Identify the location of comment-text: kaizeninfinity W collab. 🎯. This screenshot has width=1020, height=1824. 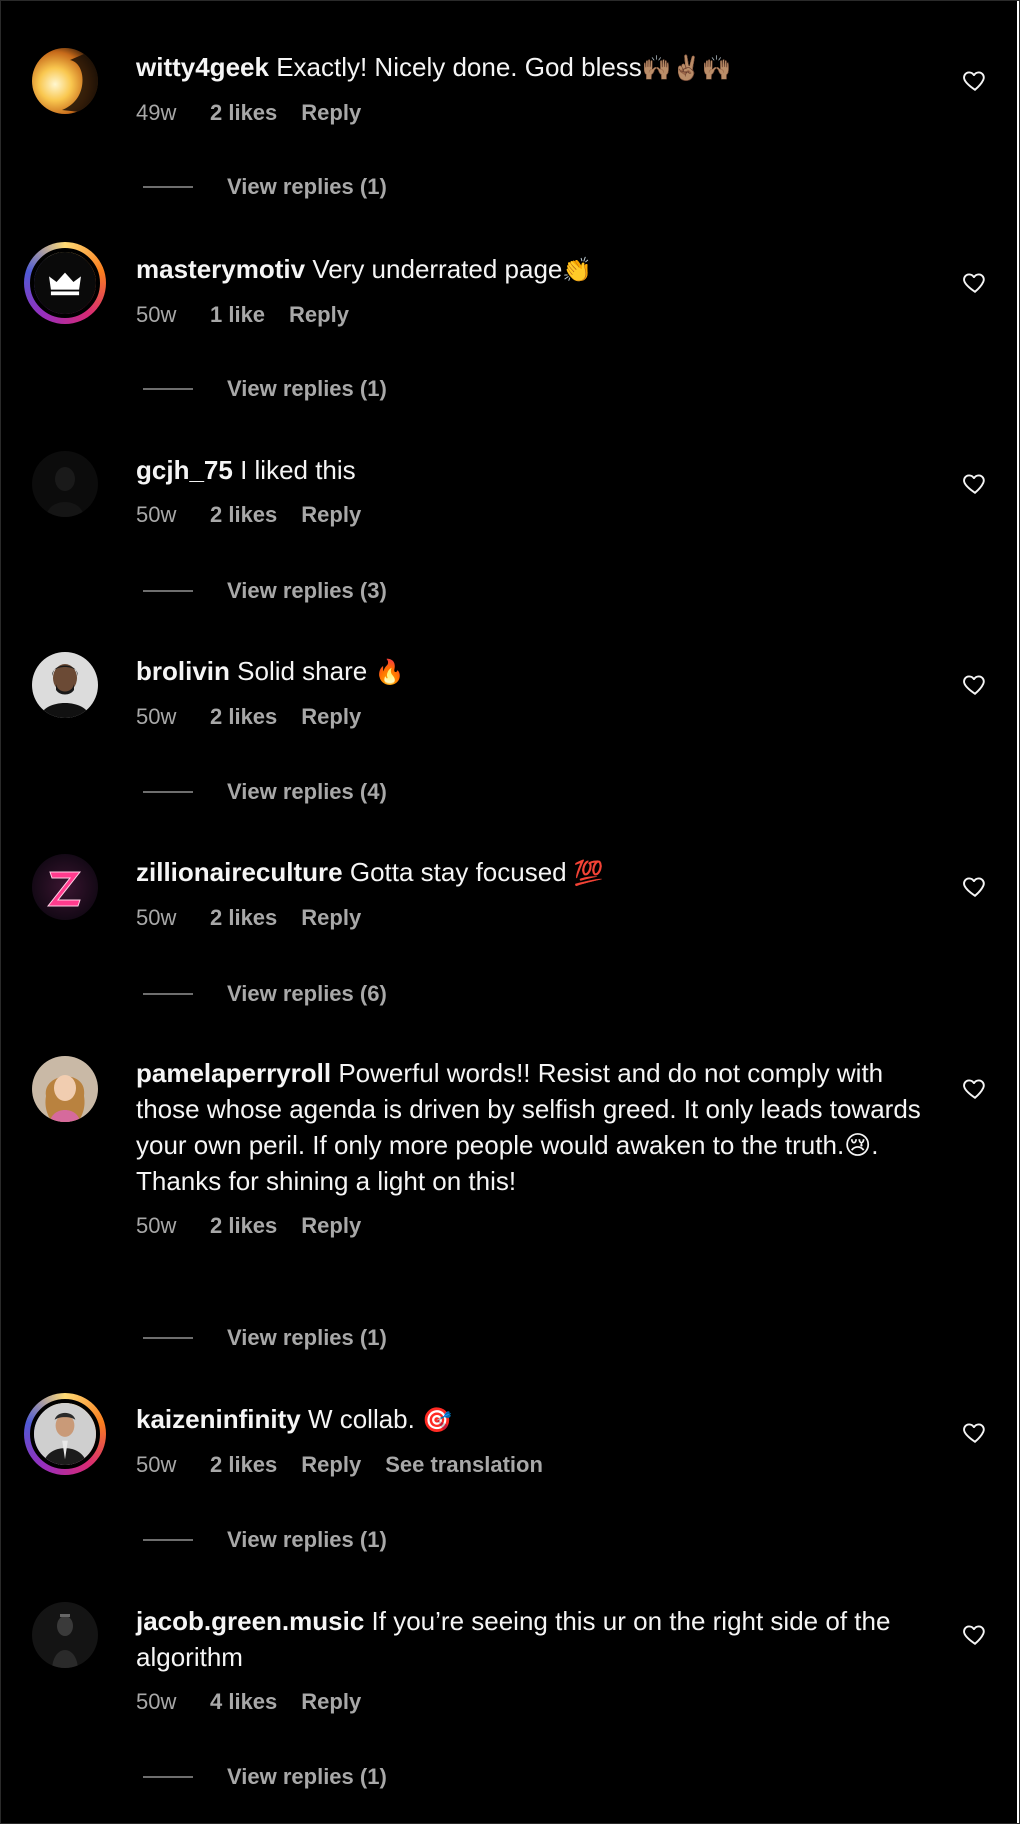
(294, 1419).